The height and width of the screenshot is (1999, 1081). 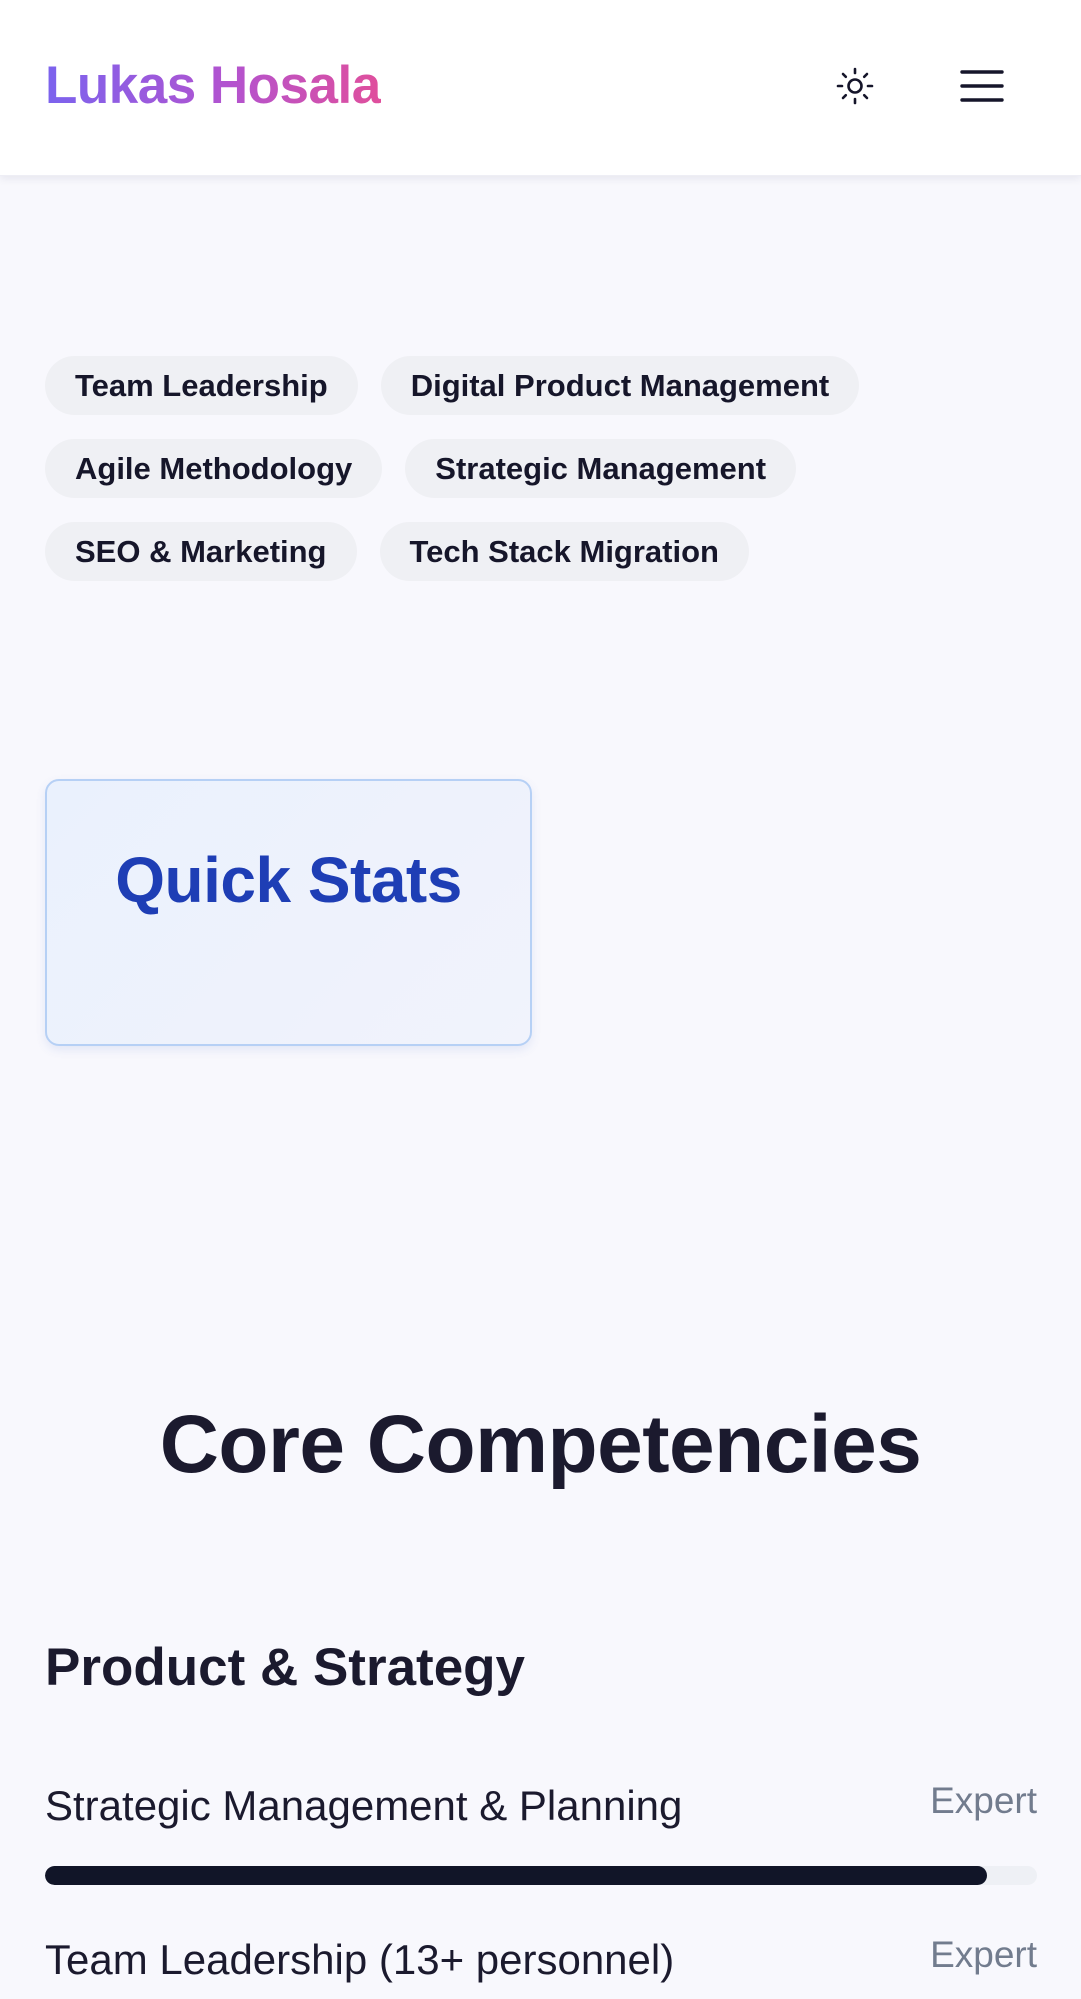 What do you see at coordinates (201, 385) in the screenshot?
I see `tag-team-leadership: Team Leadership` at bounding box center [201, 385].